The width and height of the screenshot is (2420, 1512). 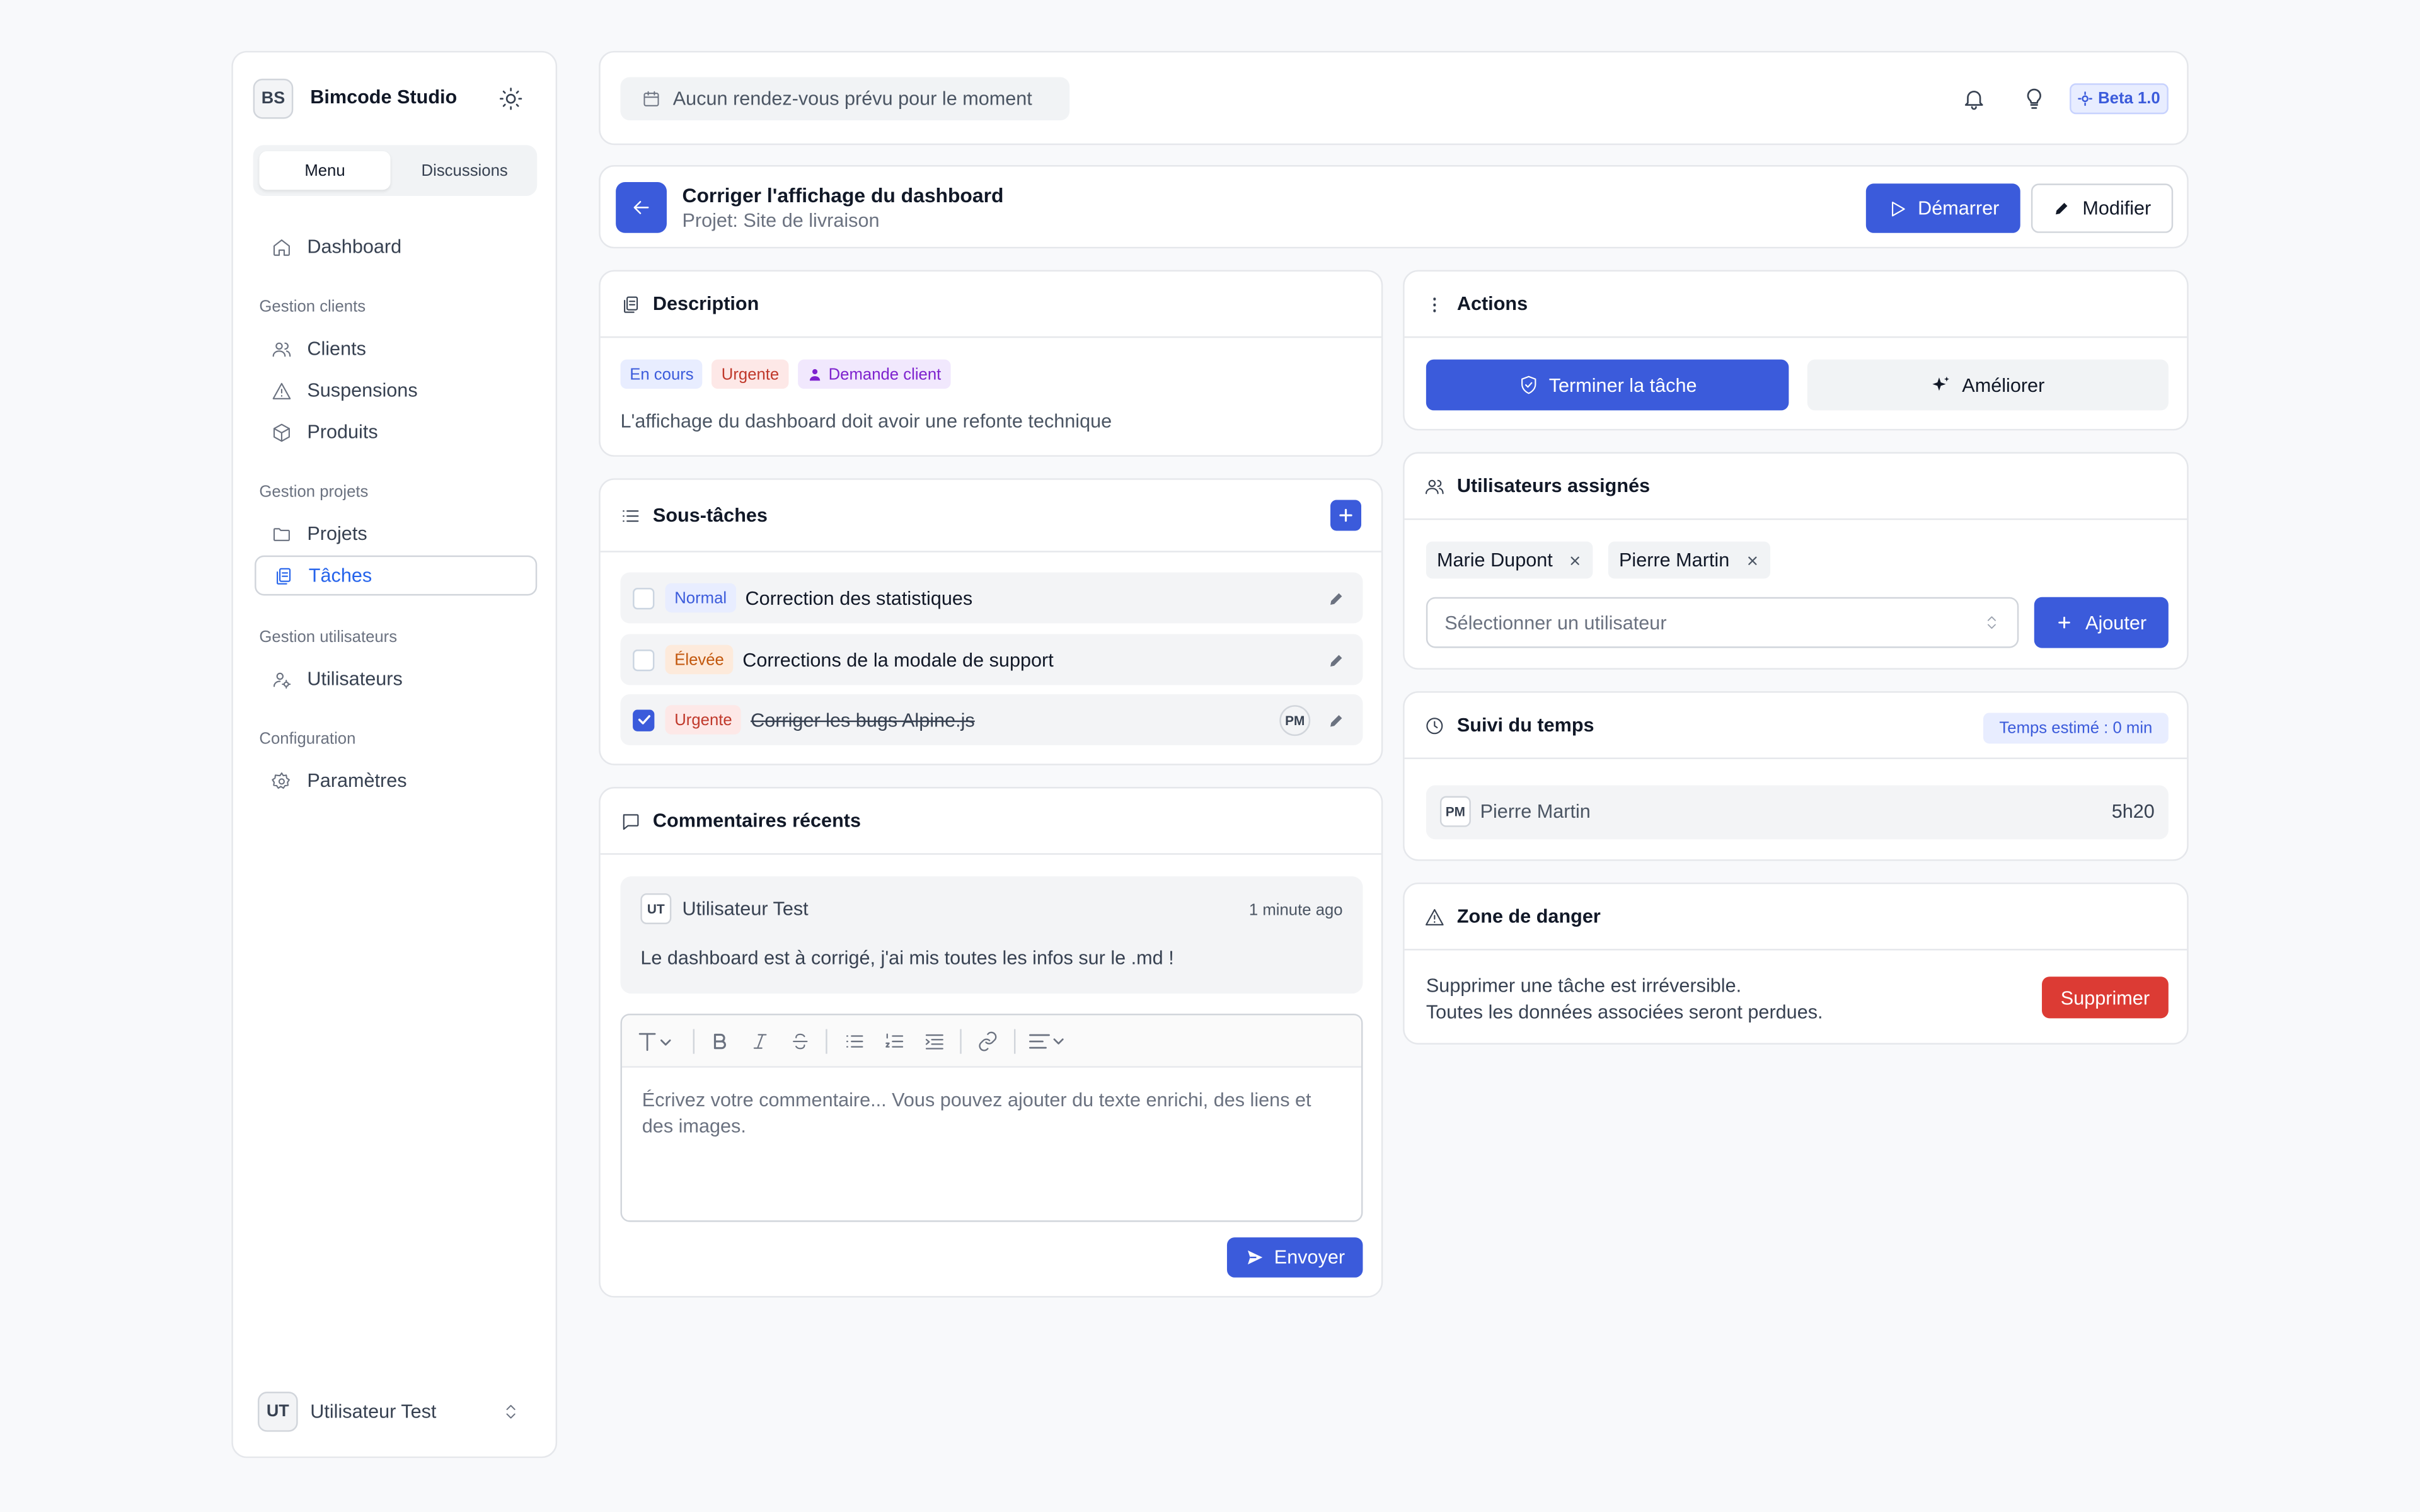 I want to click on sidebar-item-label: Paramètres, so click(x=357, y=781).